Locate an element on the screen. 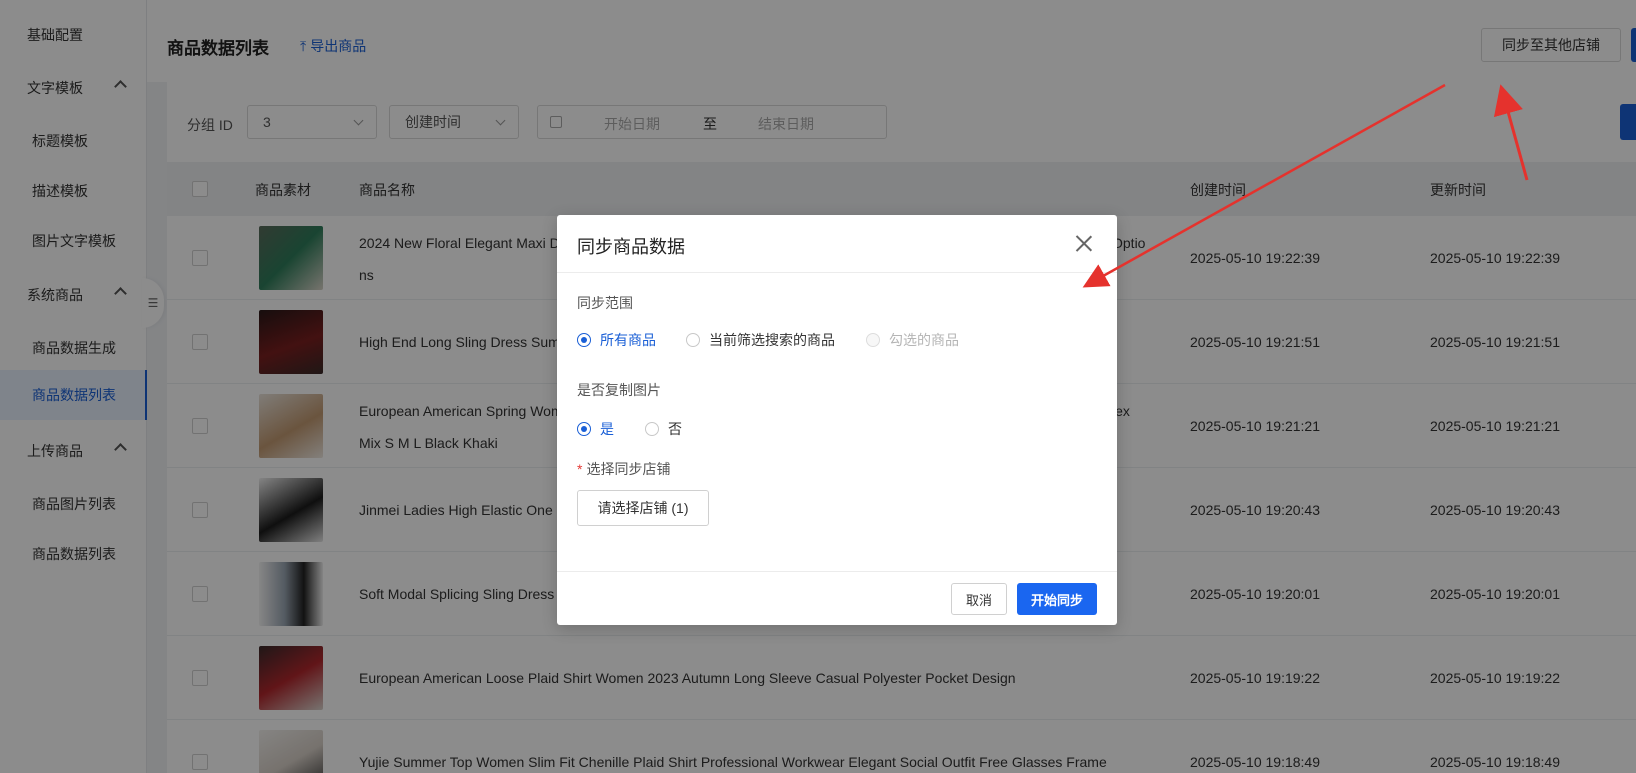 This screenshot has height=773, width=1636. dialog-footer-divider is located at coordinates (837, 571).